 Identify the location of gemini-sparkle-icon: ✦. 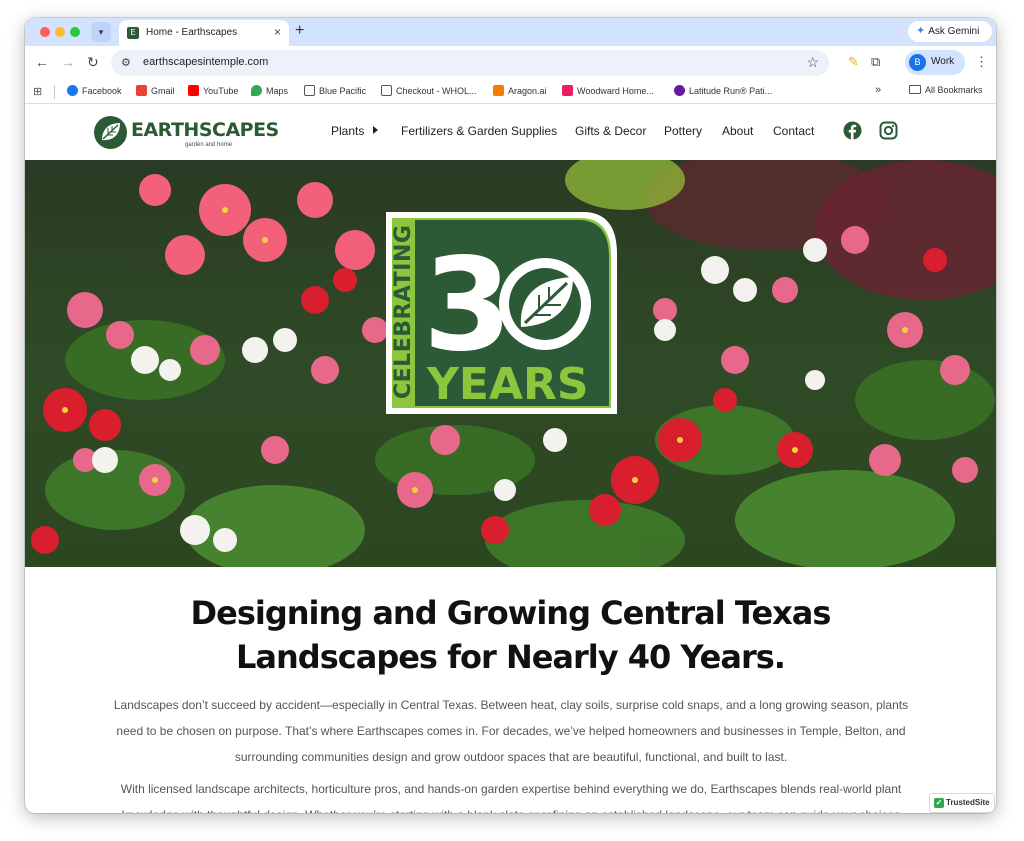
(921, 31).